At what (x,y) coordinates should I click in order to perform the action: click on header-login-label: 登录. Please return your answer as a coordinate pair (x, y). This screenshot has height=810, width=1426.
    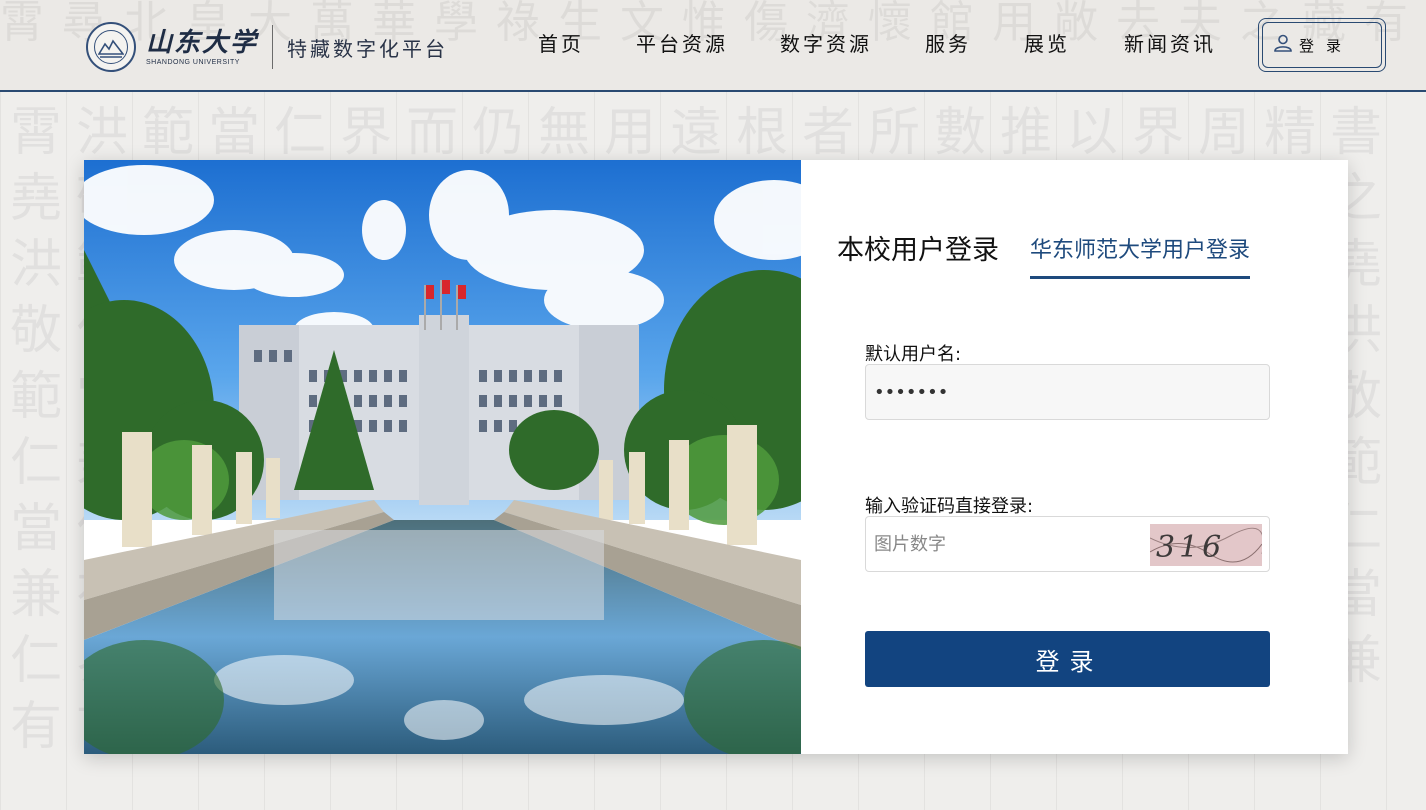
    Looking at the image, I should click on (1326, 45).